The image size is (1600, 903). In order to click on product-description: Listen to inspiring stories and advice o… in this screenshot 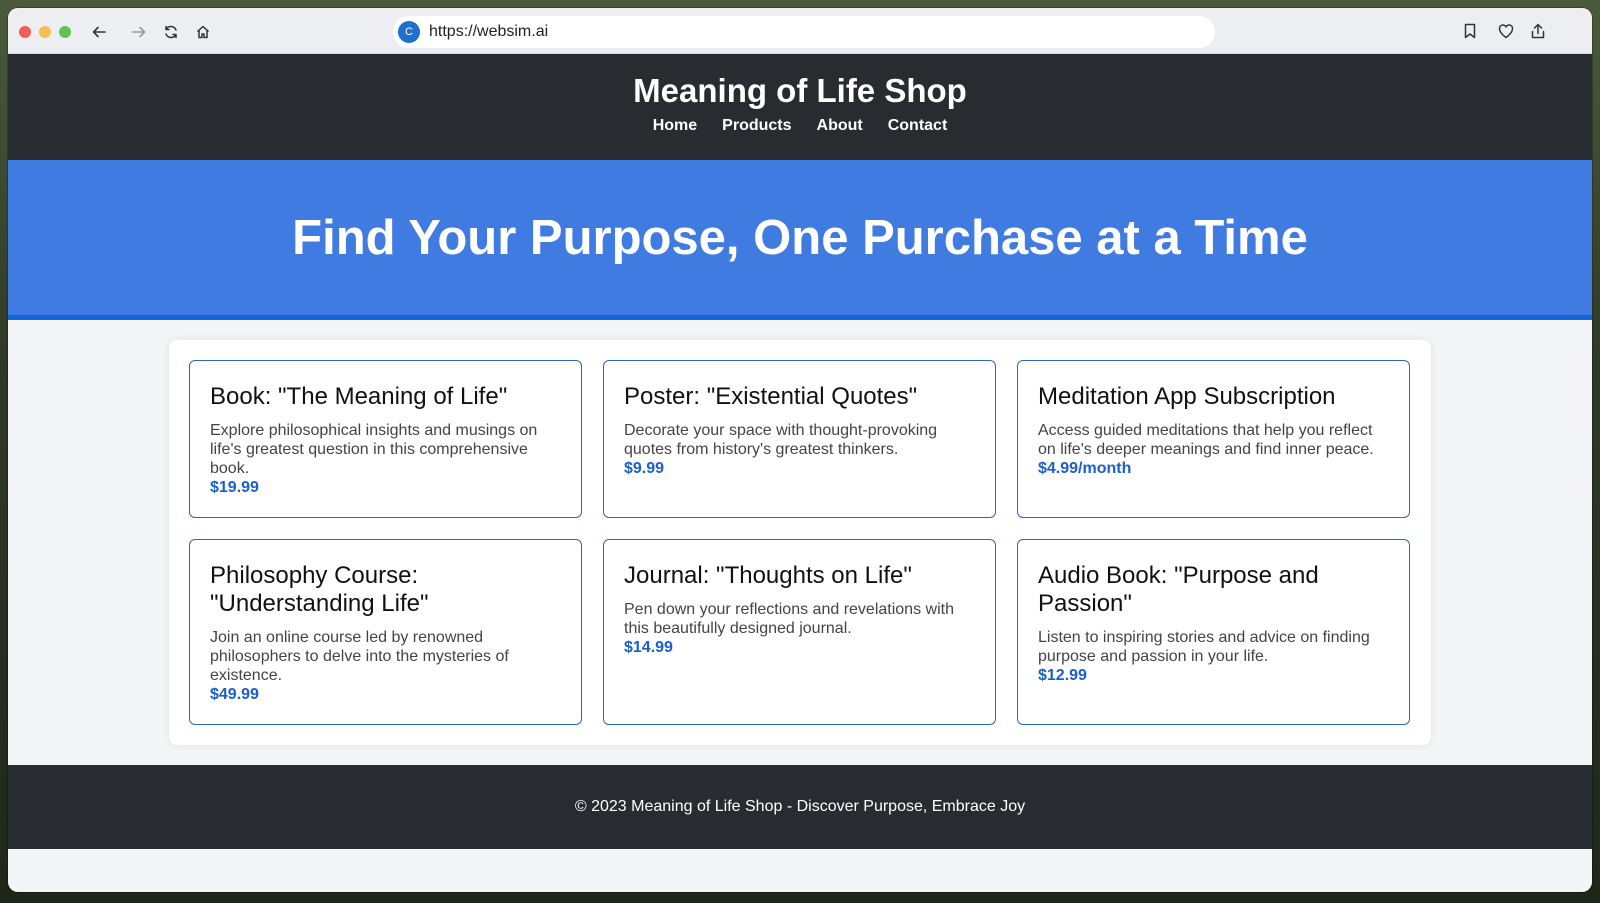, I will do `click(1204, 647)`.